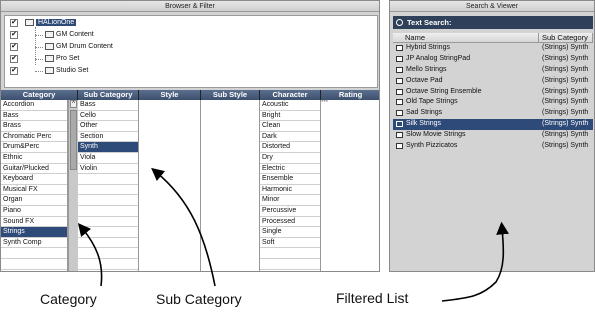 The height and width of the screenshot is (317, 595). What do you see at coordinates (199, 299) in the screenshot?
I see `caption-sub-category: Sub Category` at bounding box center [199, 299].